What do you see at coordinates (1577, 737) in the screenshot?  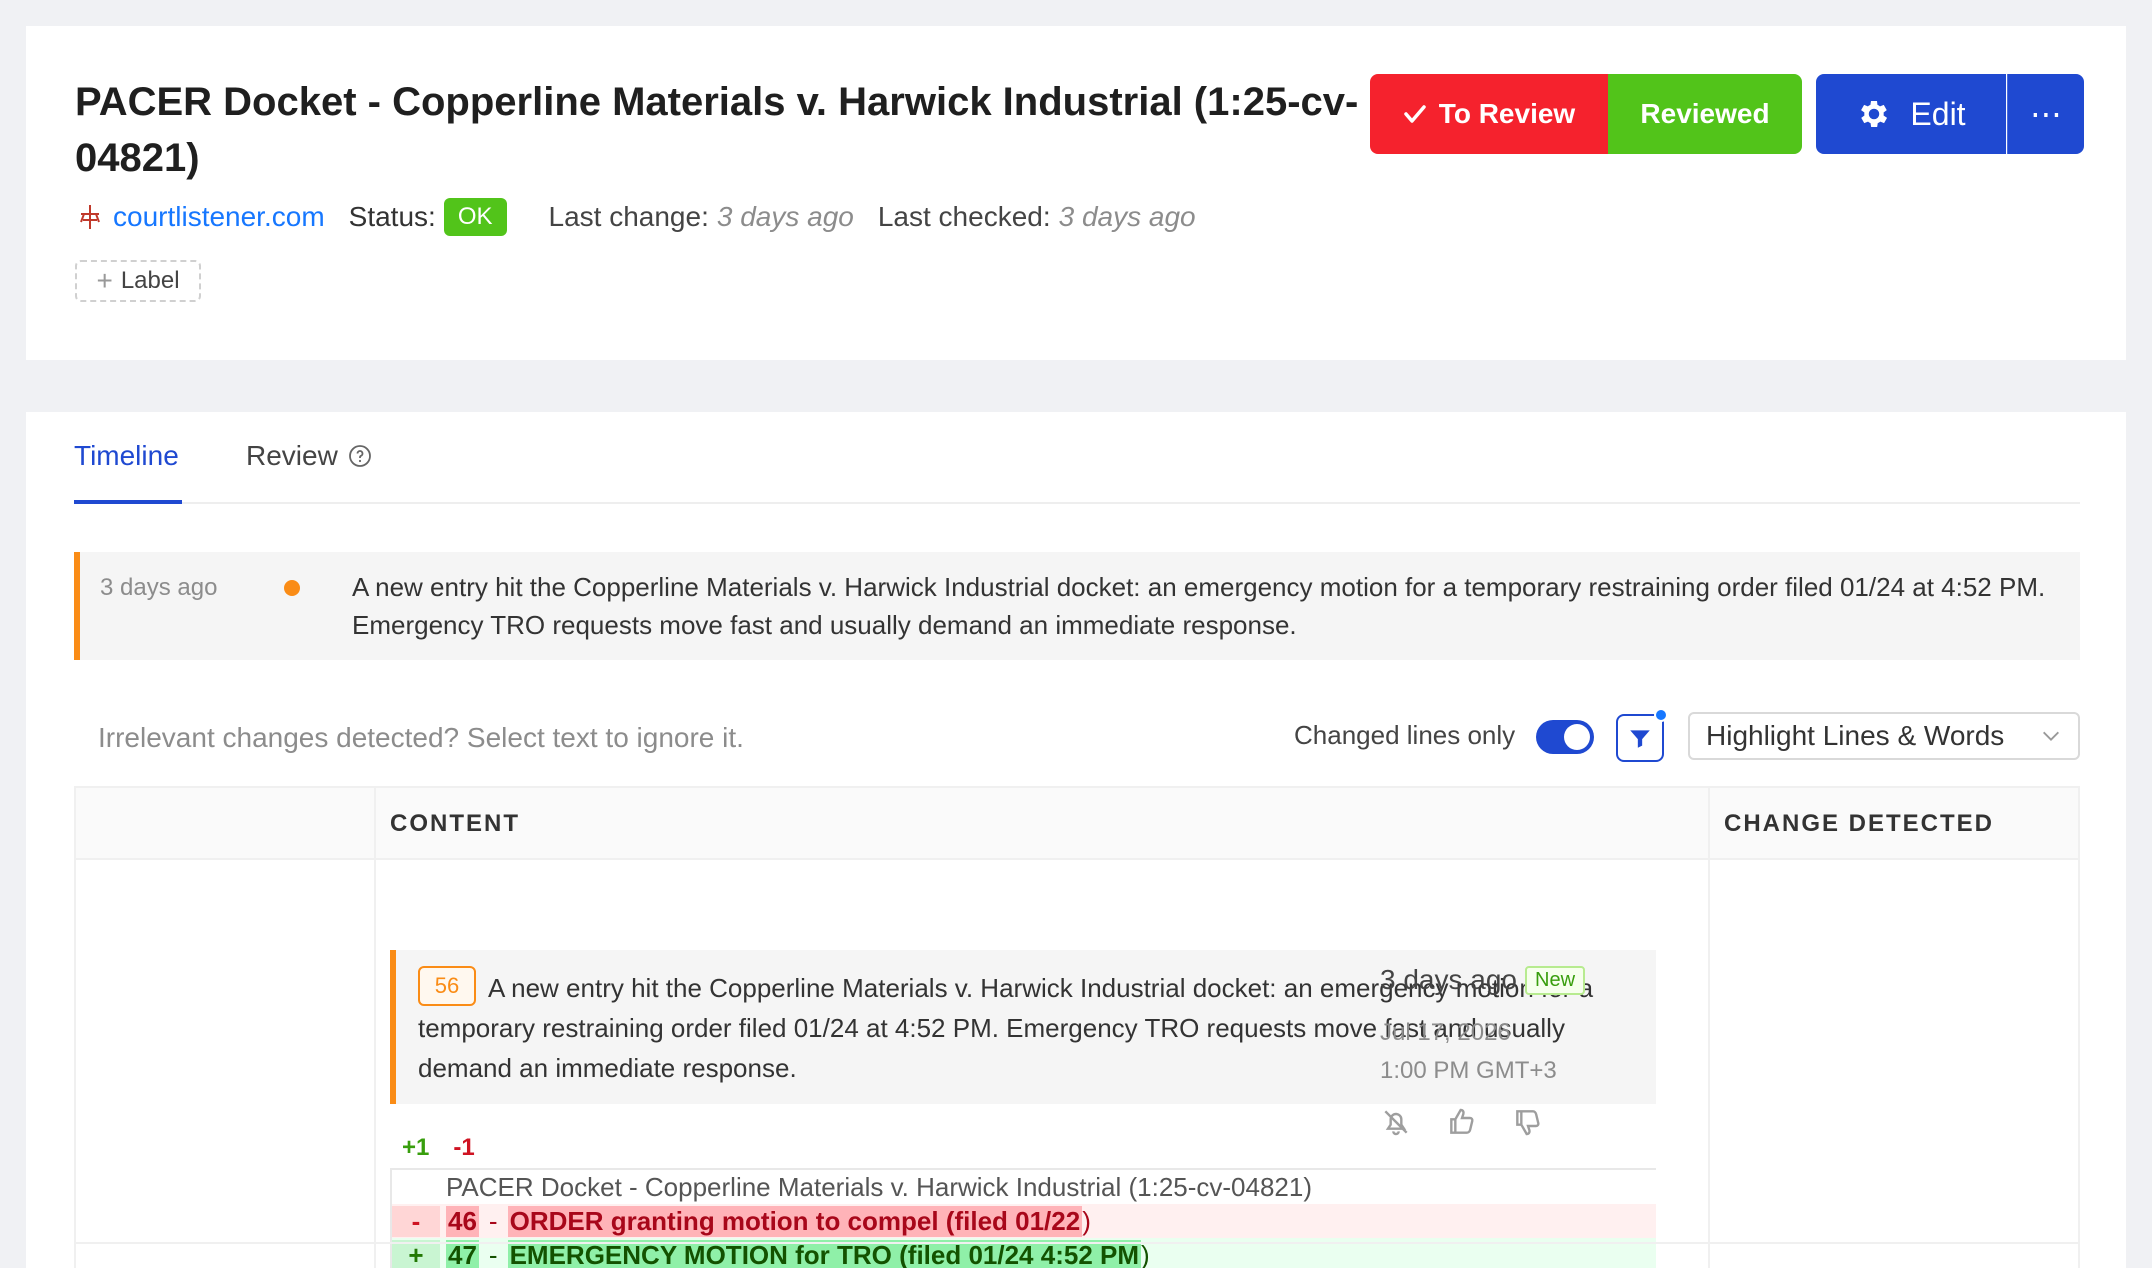 I see `toggle-knob` at bounding box center [1577, 737].